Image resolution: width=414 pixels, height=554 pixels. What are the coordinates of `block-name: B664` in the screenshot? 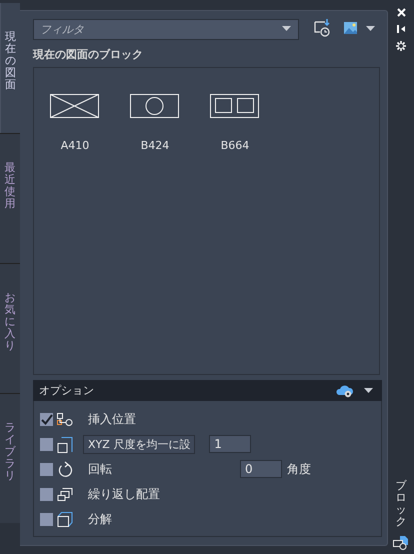 It's located at (235, 145).